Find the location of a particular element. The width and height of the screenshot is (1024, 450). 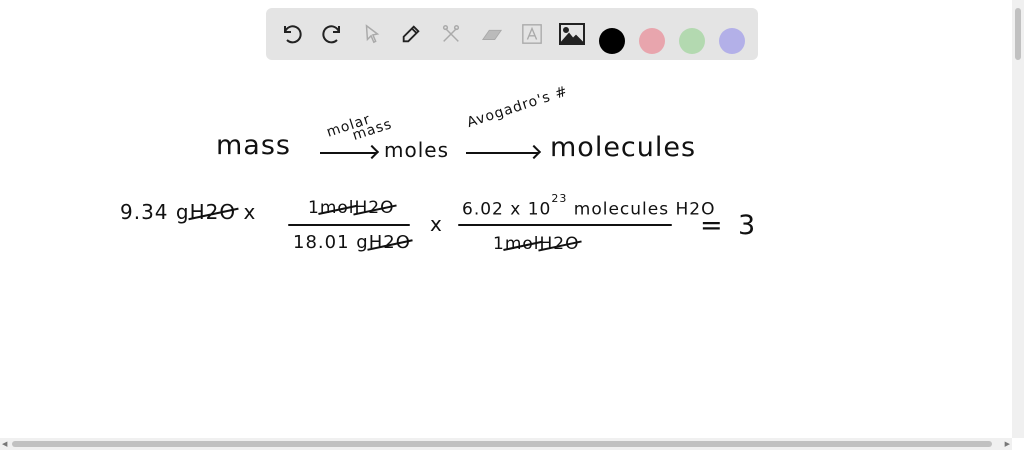

fraction1-numerator: 1molH2O is located at coordinates (351, 208).